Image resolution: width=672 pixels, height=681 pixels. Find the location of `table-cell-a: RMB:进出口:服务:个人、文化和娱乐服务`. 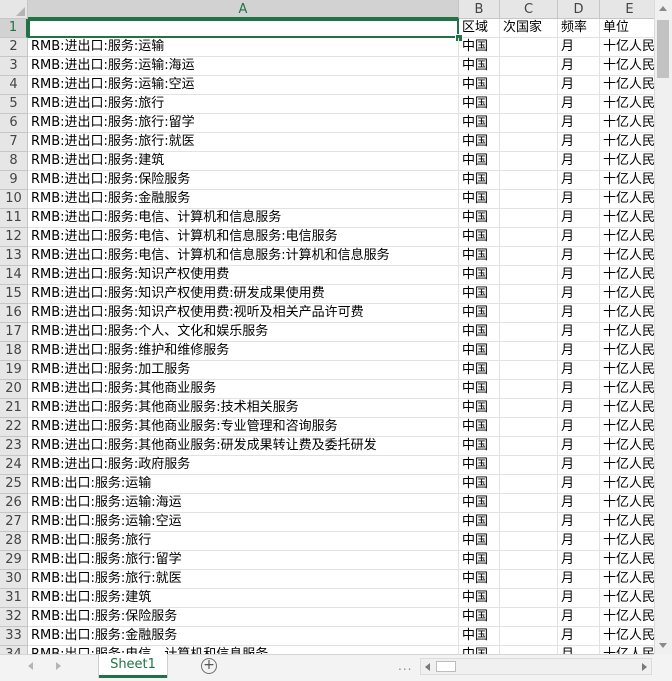

table-cell-a: RMB:进出口:服务:个人、文化和娱乐服务 is located at coordinates (243, 332).